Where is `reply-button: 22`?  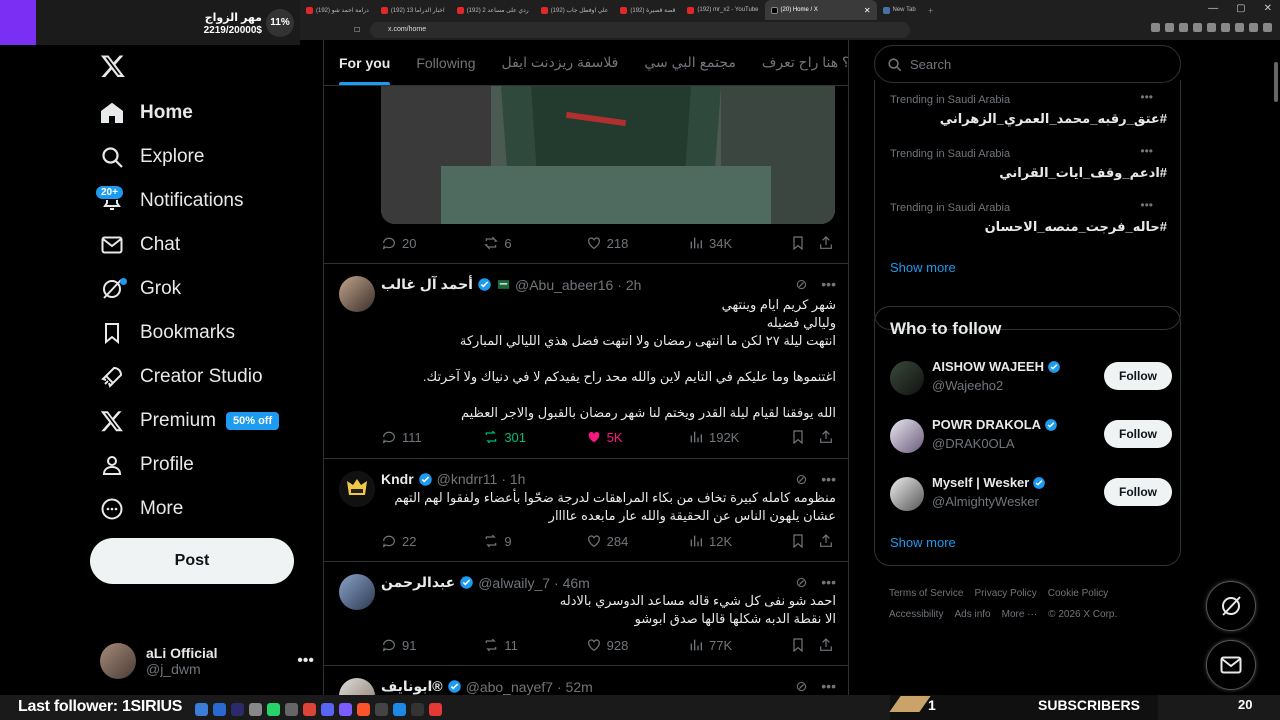
reply-button: 22 is located at coordinates (432, 541).